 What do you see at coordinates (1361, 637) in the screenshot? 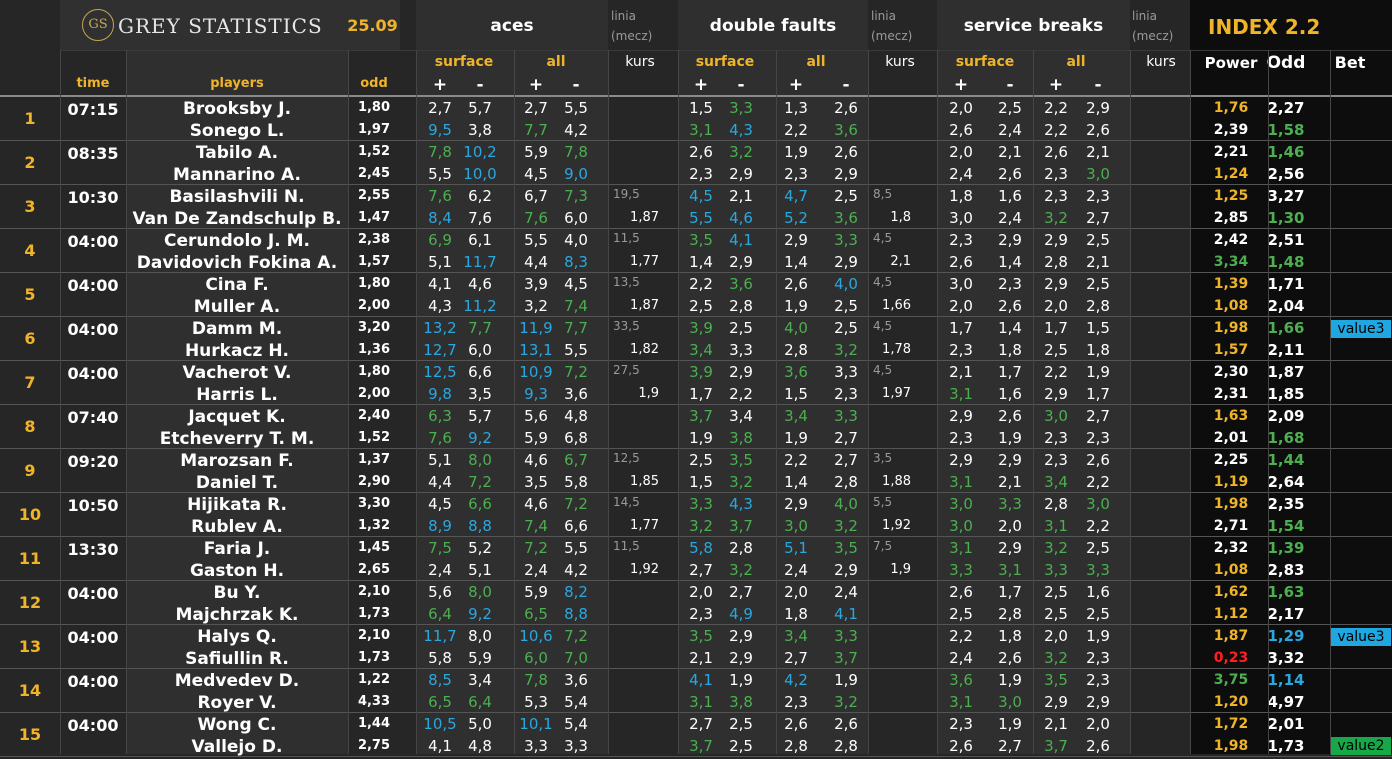
I see `bet-badge: value3` at bounding box center [1361, 637].